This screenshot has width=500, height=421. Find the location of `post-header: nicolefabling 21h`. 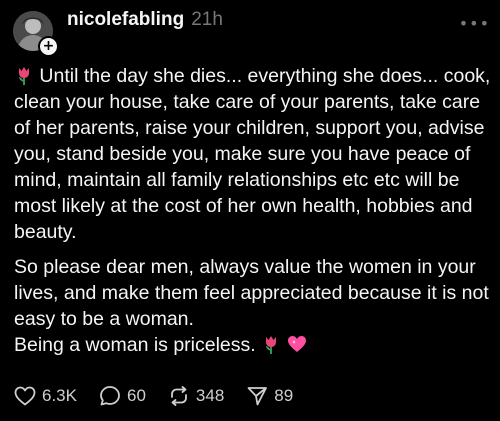

post-header: nicolefabling 21h is located at coordinates (145, 24).